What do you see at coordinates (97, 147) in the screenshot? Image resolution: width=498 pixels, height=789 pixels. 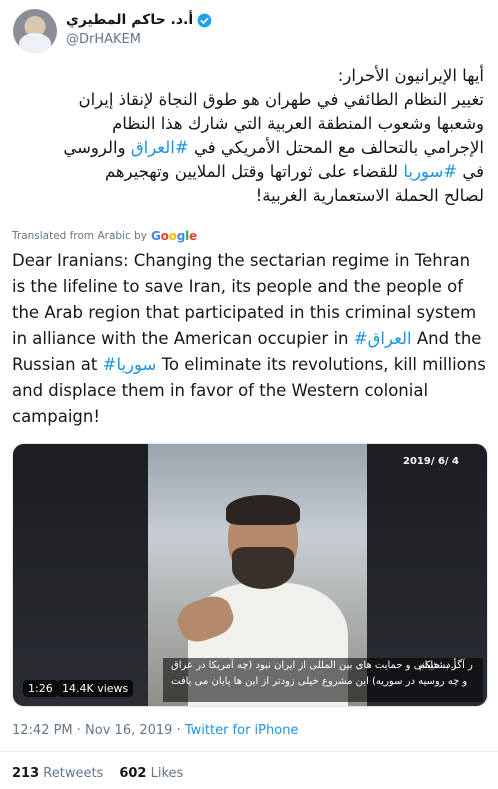 I see `arabic-text: والروسي` at bounding box center [97, 147].